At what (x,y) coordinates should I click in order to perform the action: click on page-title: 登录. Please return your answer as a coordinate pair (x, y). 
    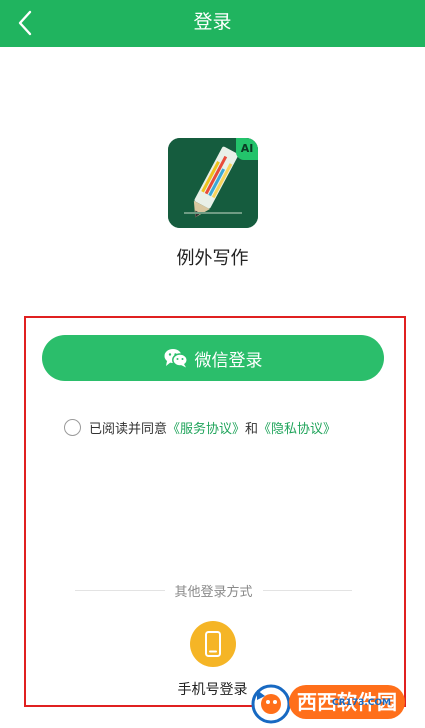
    Looking at the image, I should click on (212, 22).